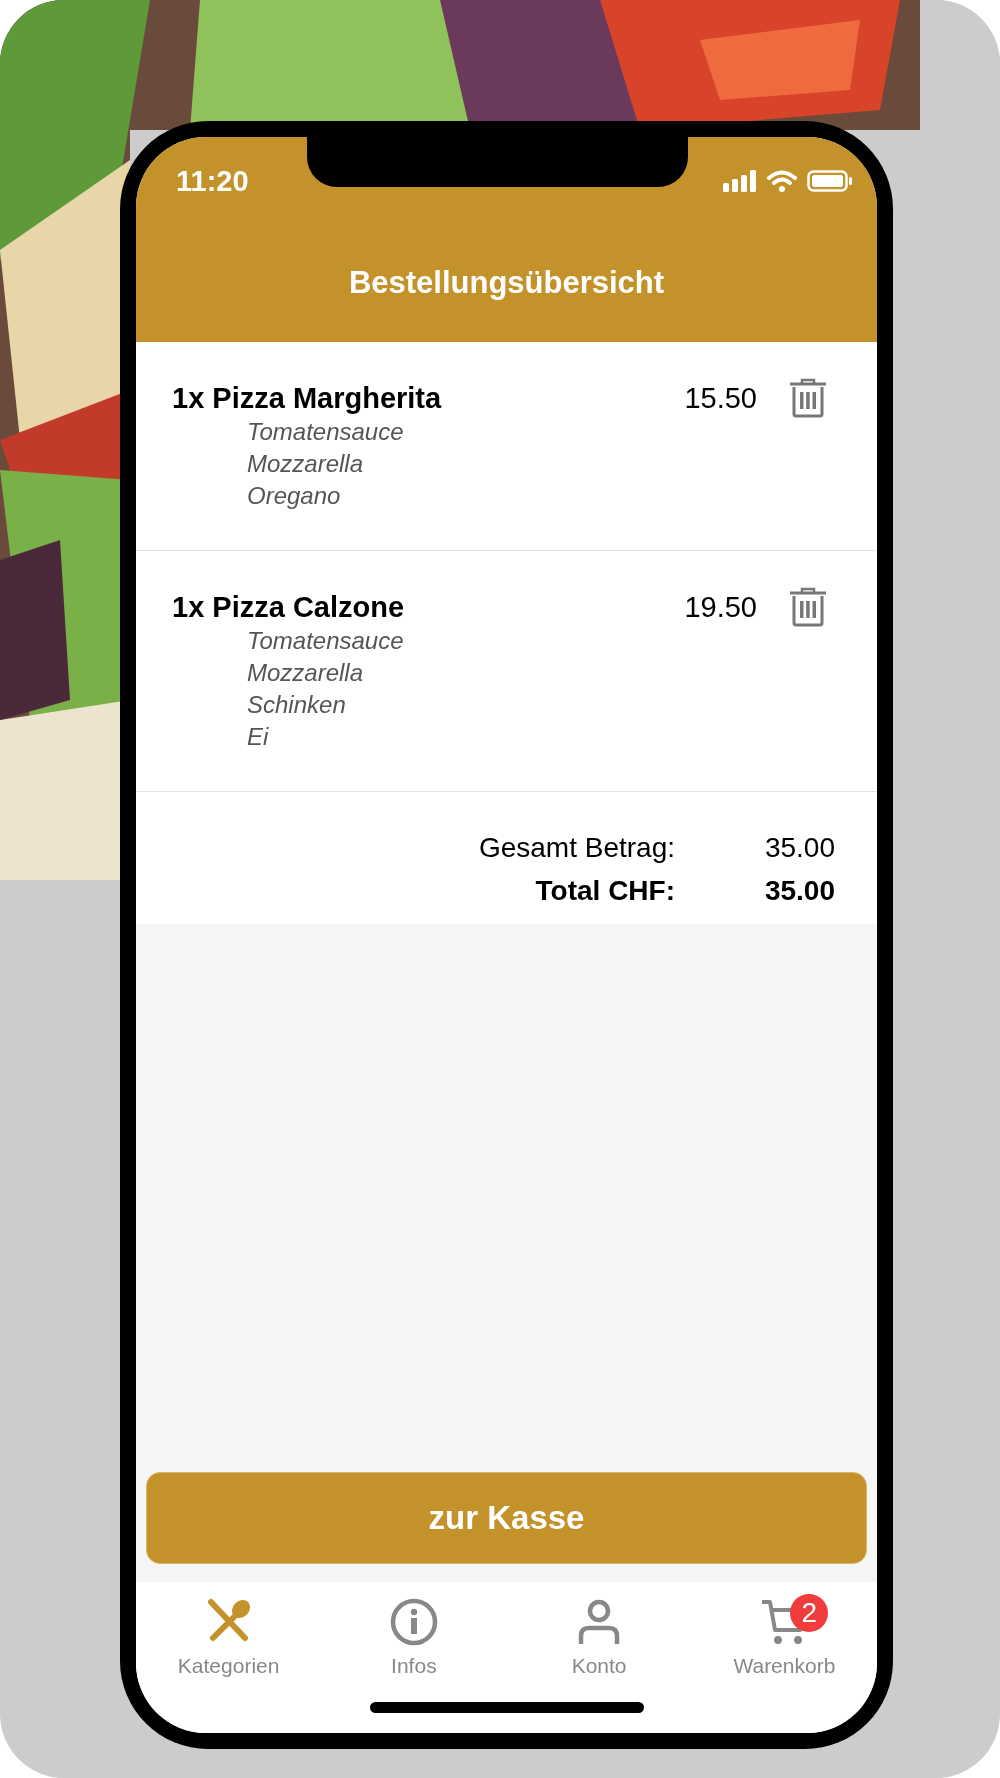 The image size is (1000, 1778). I want to click on battery-icon, so click(830, 181).